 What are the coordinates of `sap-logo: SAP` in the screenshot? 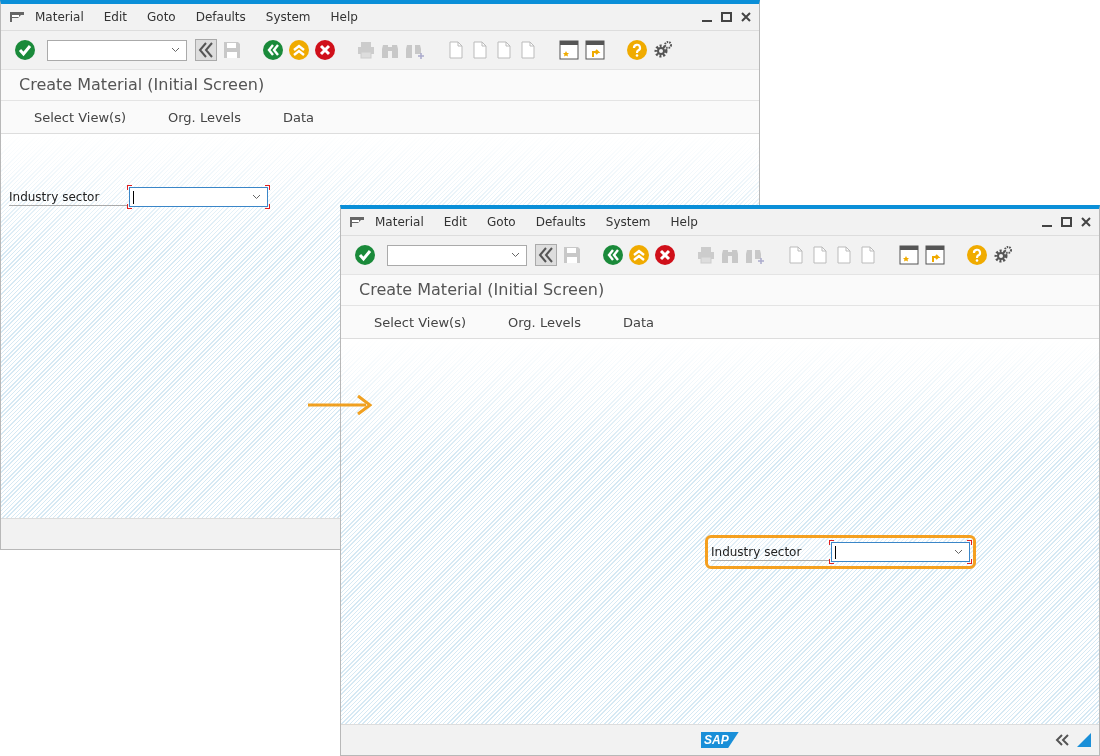 It's located at (720, 740).